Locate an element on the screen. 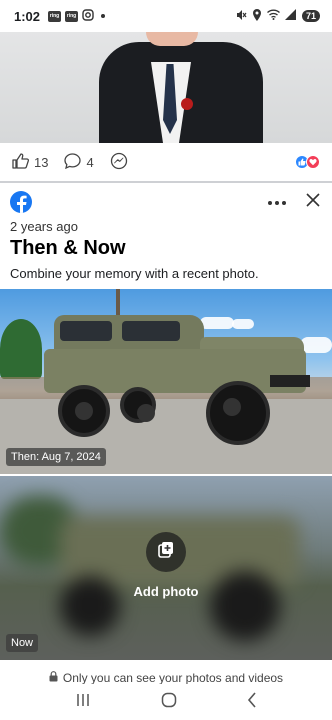  add-photo-control: Add photo is located at coordinates (166, 565).